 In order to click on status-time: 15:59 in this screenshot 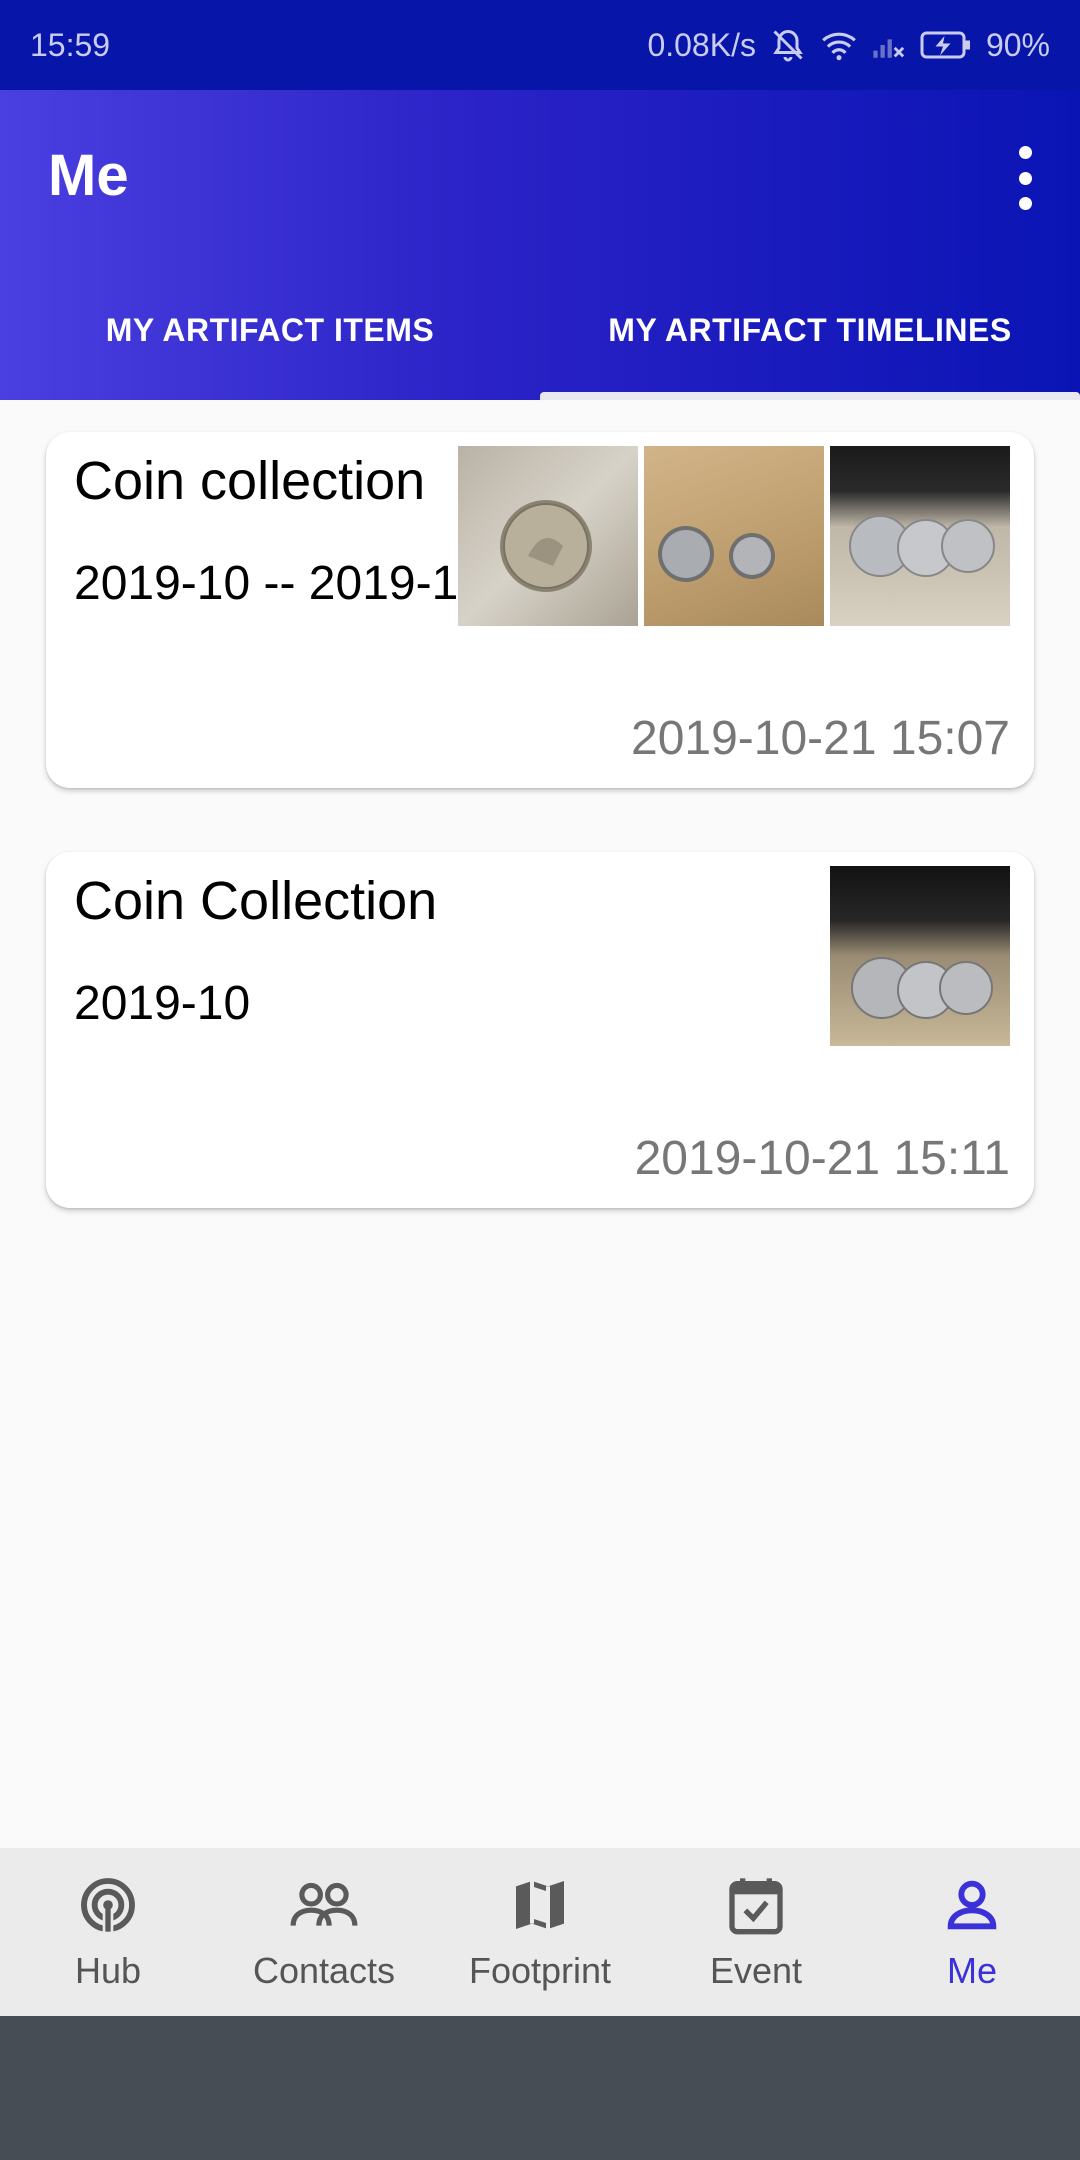, I will do `click(70, 44)`.